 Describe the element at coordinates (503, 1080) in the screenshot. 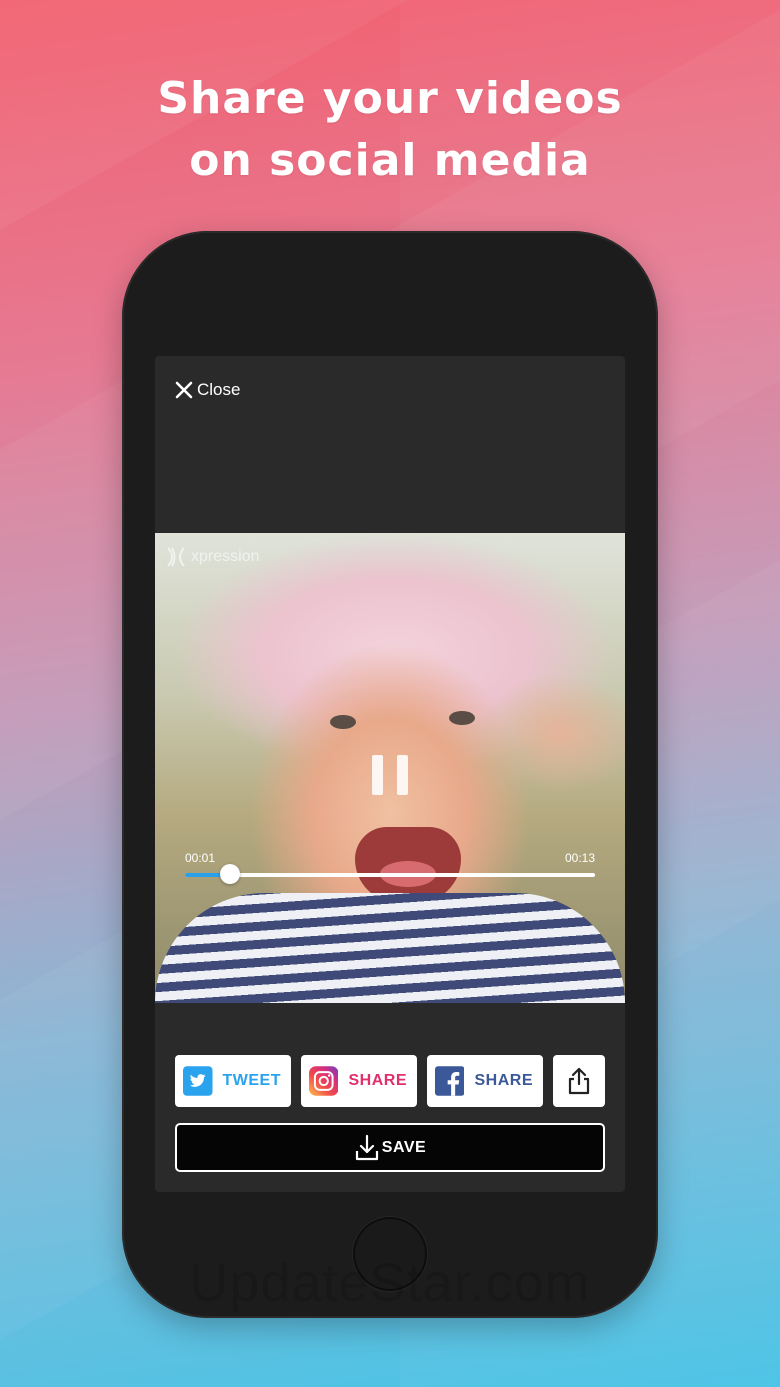

I see `facebook-share-label: SHARE` at that location.